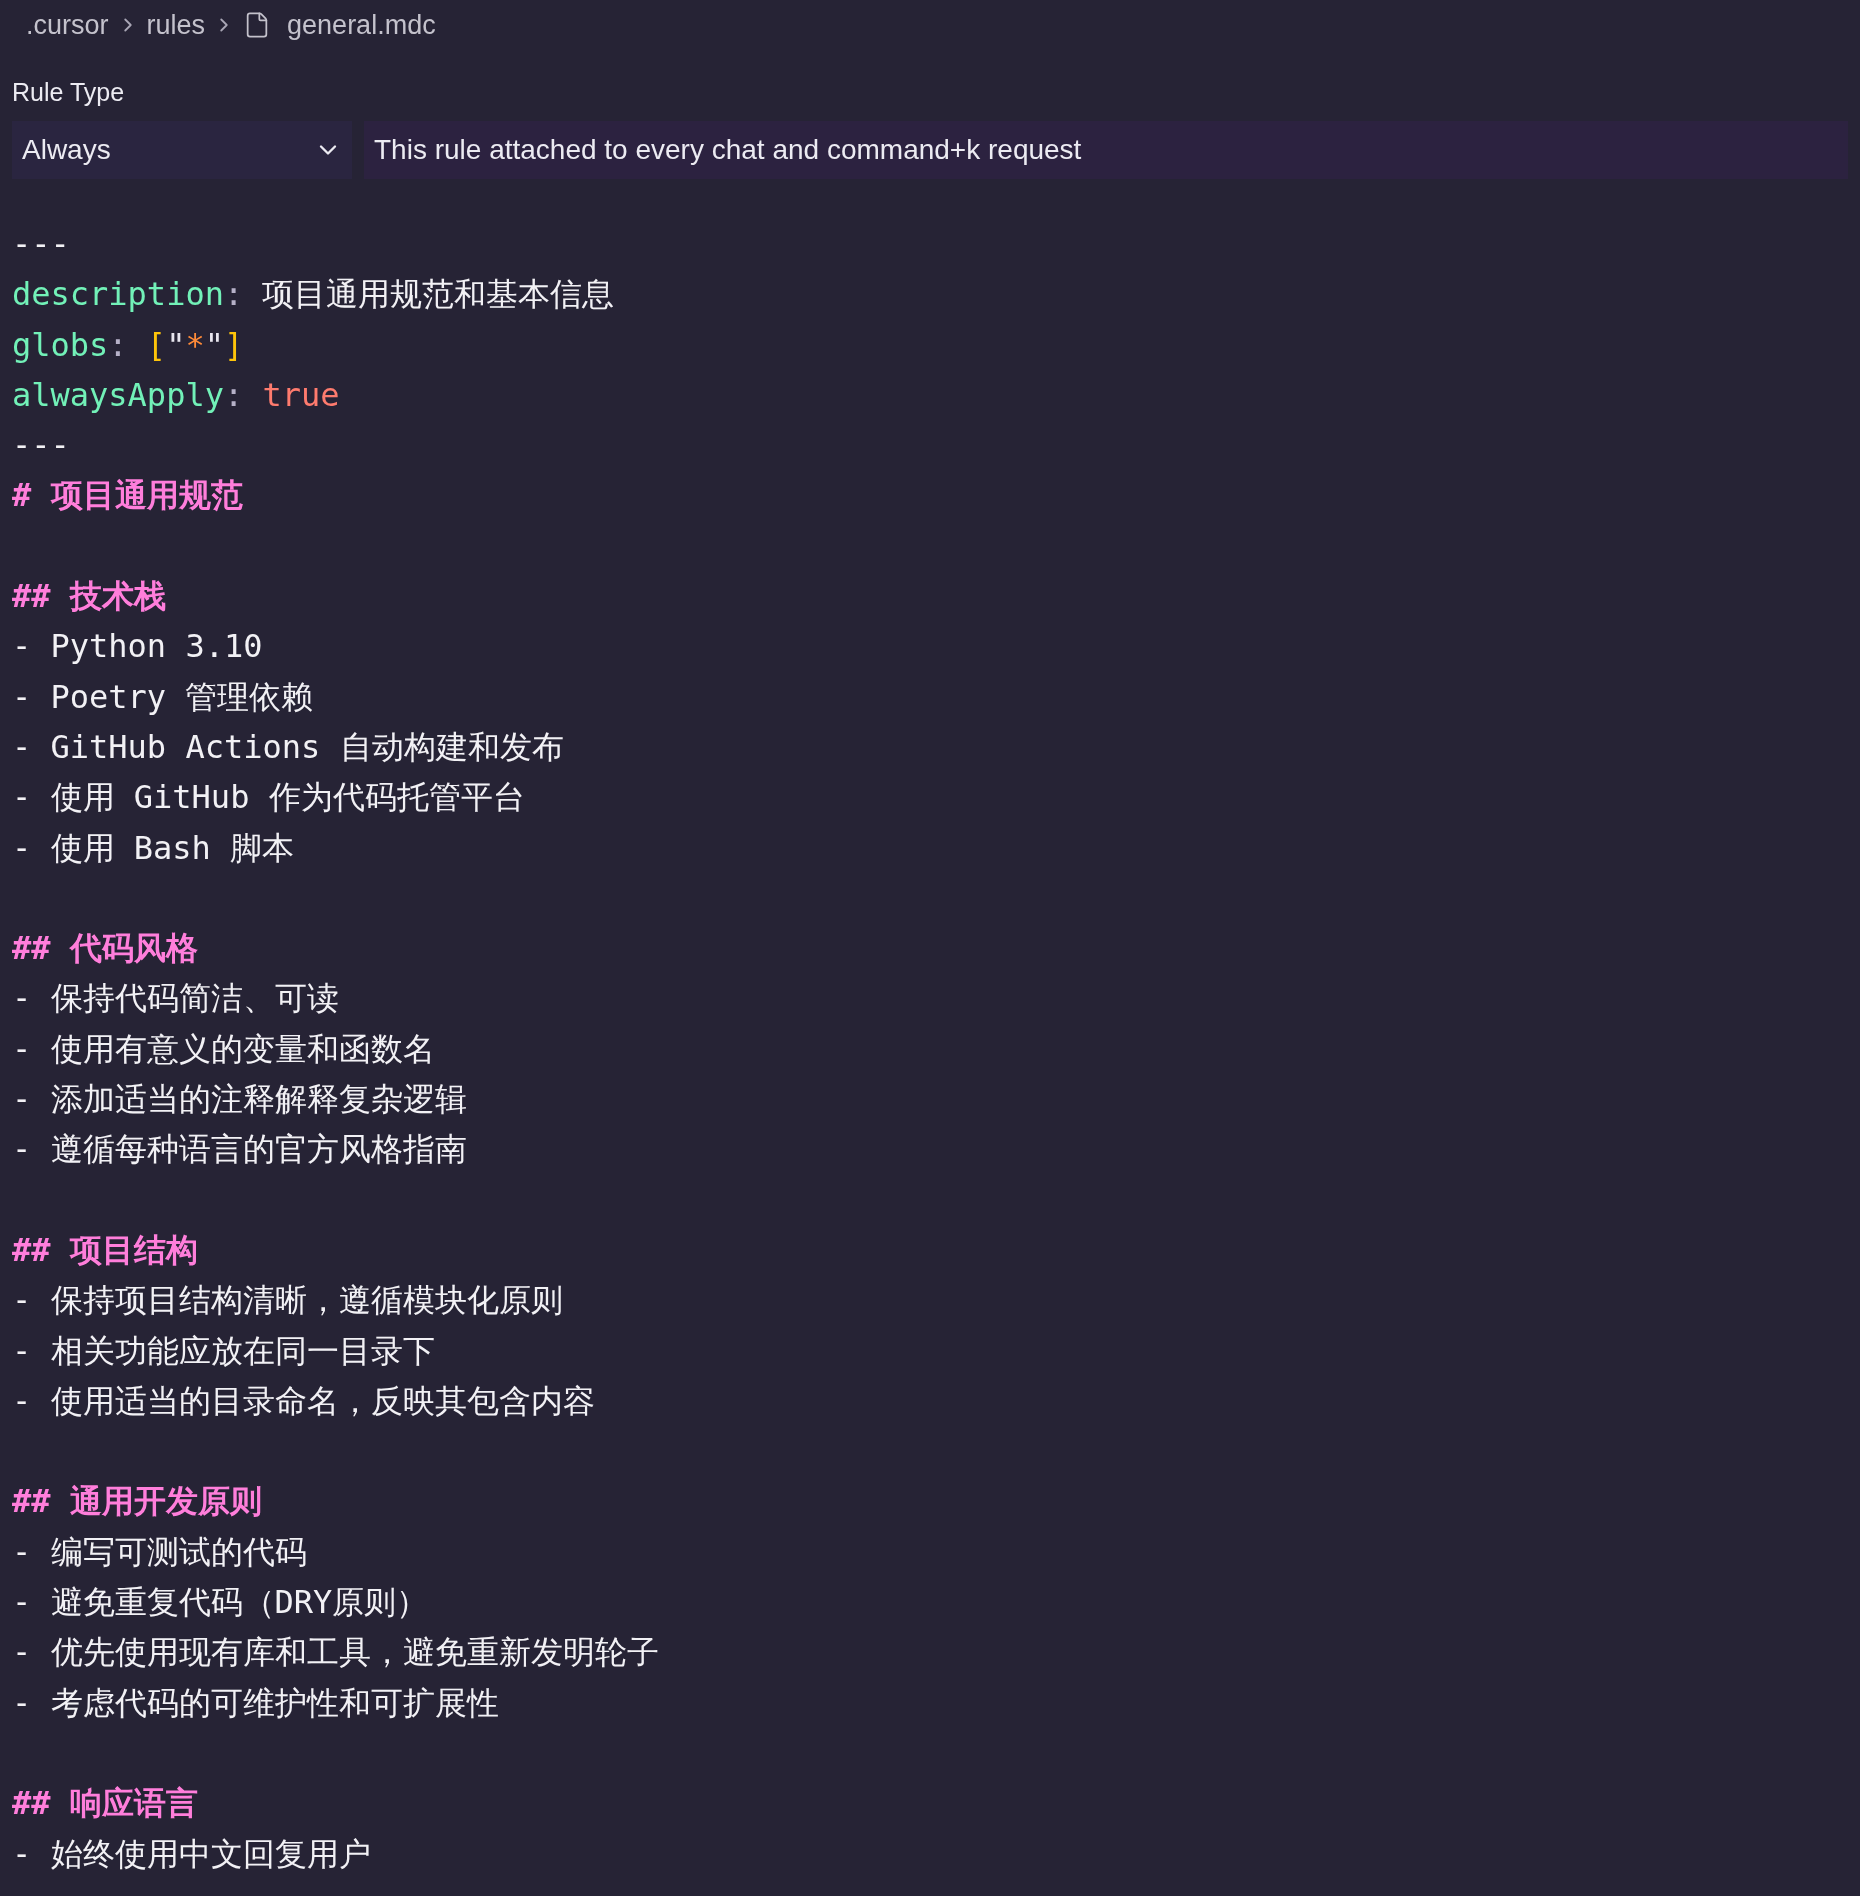 The width and height of the screenshot is (1860, 1896). What do you see at coordinates (105, 1803) in the screenshot?
I see `markdown-heading: ## 响应语言` at bounding box center [105, 1803].